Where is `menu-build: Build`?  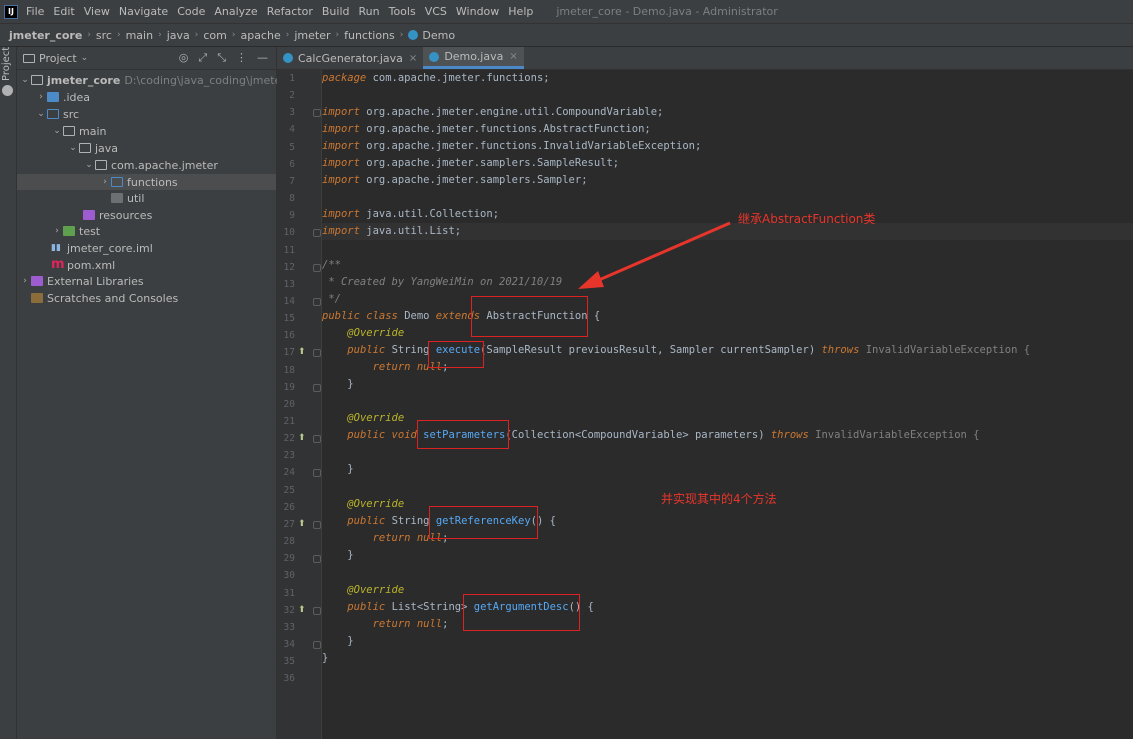
menu-build: Build is located at coordinates (336, 11).